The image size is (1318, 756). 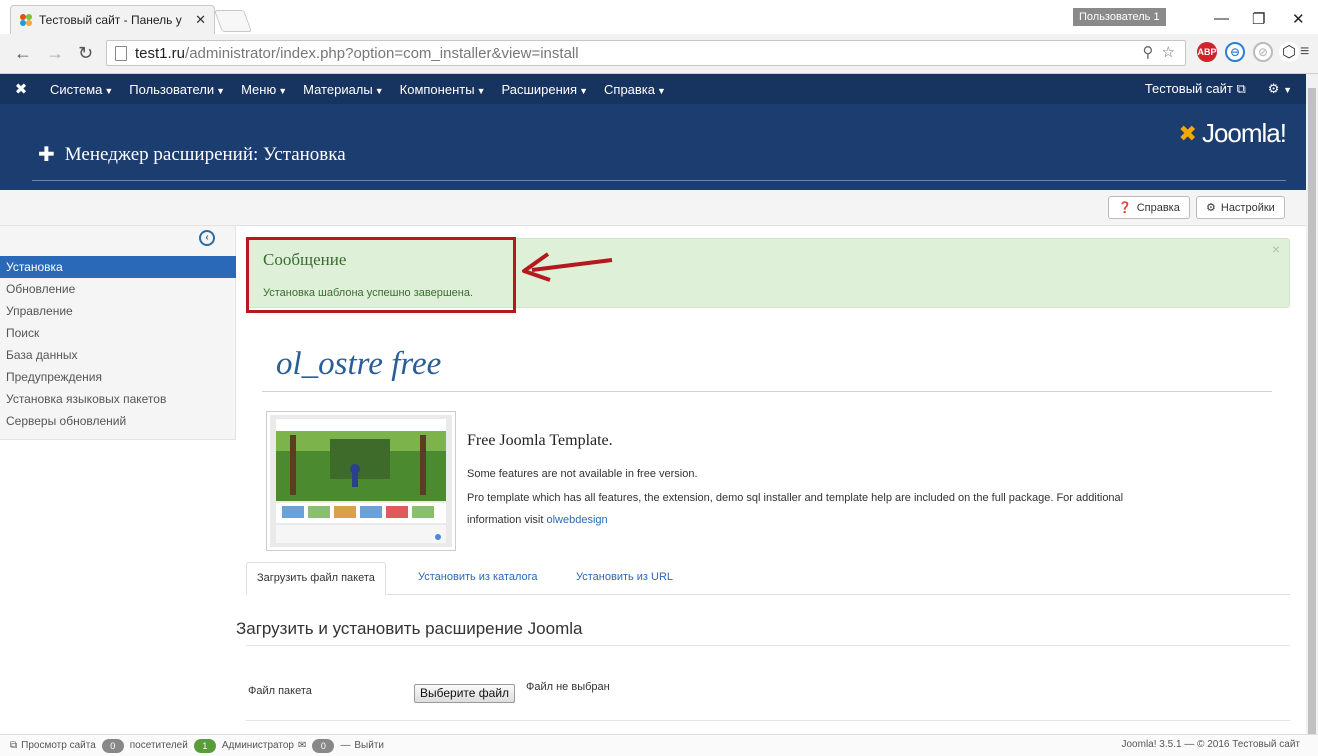 What do you see at coordinates (1289, 52) in the screenshot?
I see `cube-extension-icon: ⬡` at bounding box center [1289, 52].